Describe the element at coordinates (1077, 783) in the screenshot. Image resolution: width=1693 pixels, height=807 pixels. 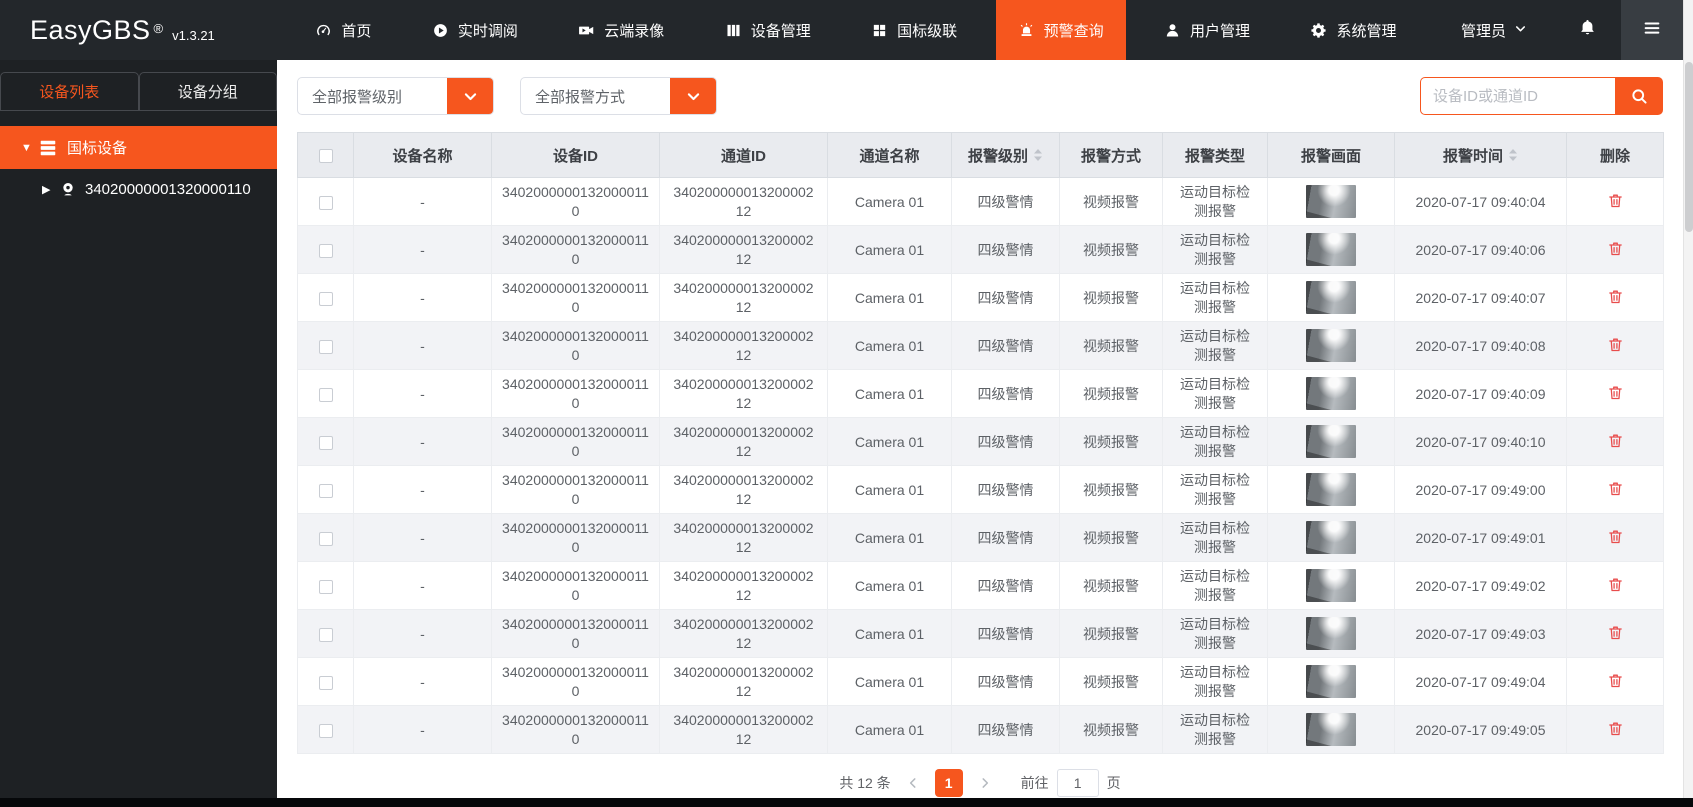
I see `goto-page-input` at that location.